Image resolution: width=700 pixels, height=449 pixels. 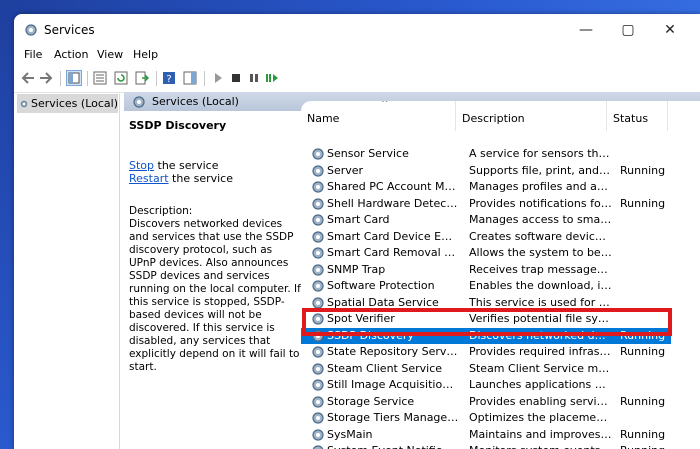 What do you see at coordinates (74, 78) in the screenshot?
I see `console-tree-icon` at bounding box center [74, 78].